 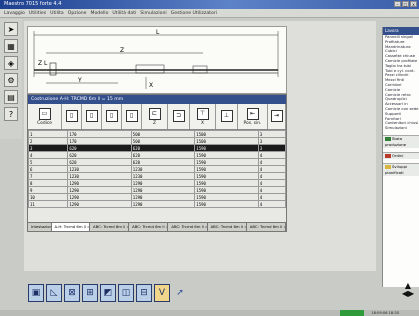 I want to click on rightpanel-section: Stato produzione, so click(x=401, y=141).